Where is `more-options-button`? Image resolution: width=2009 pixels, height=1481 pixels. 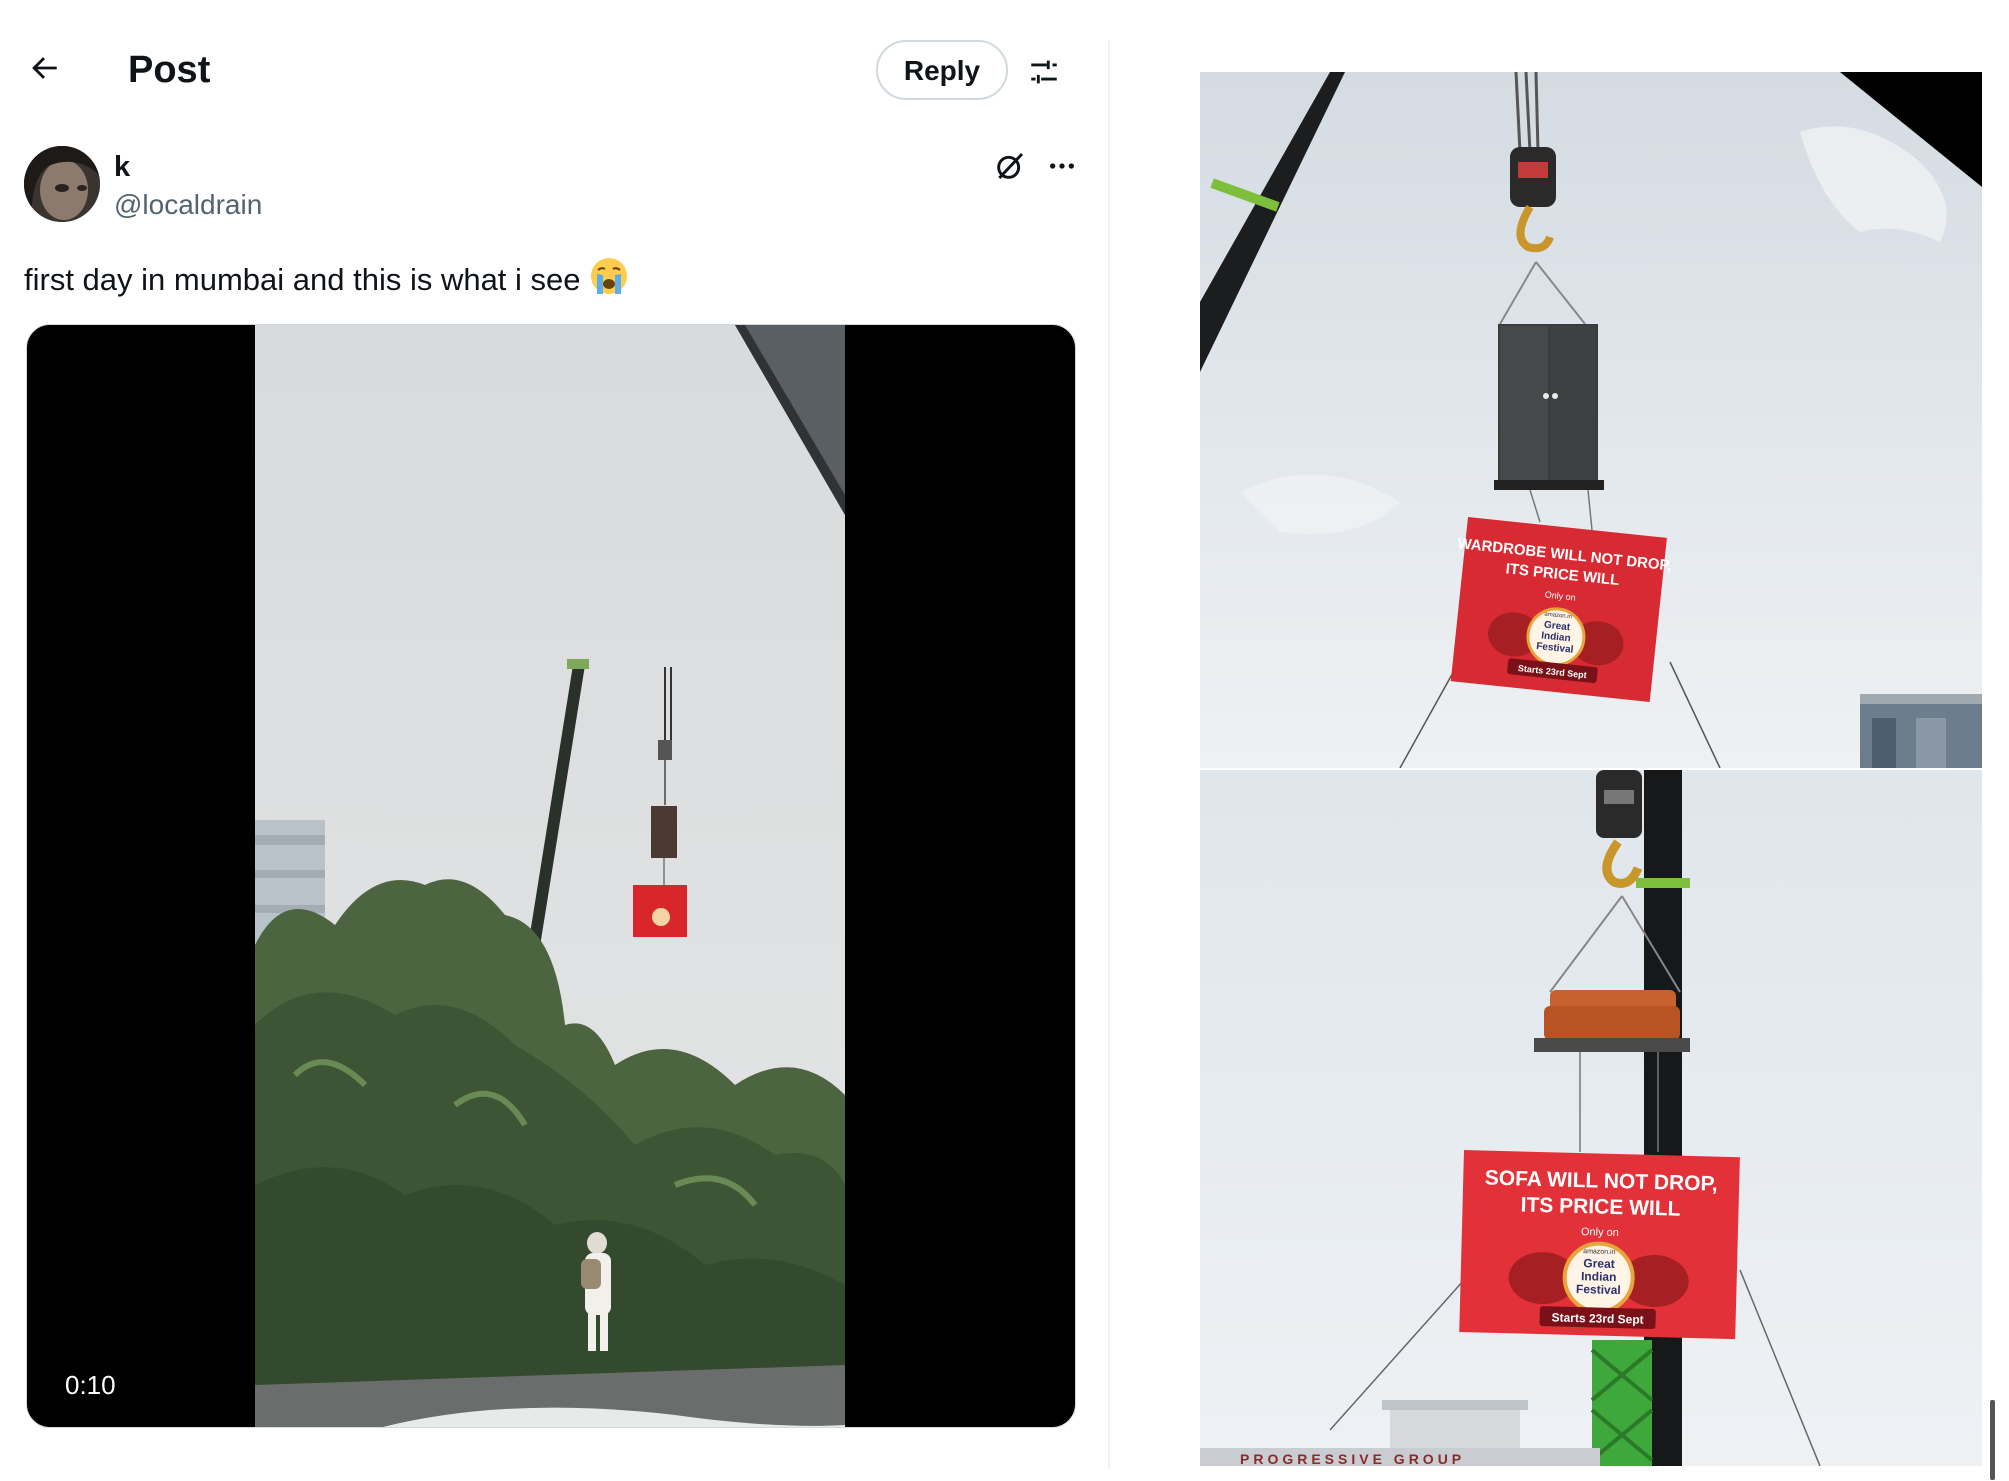 more-options-button is located at coordinates (1062, 166).